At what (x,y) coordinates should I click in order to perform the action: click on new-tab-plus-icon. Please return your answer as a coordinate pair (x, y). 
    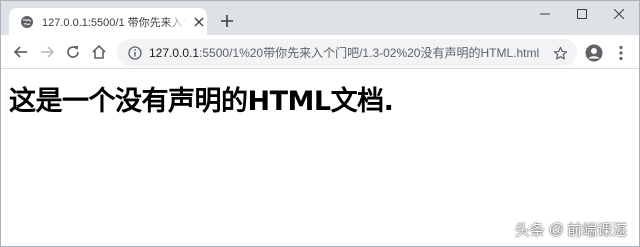
    Looking at the image, I should click on (227, 21).